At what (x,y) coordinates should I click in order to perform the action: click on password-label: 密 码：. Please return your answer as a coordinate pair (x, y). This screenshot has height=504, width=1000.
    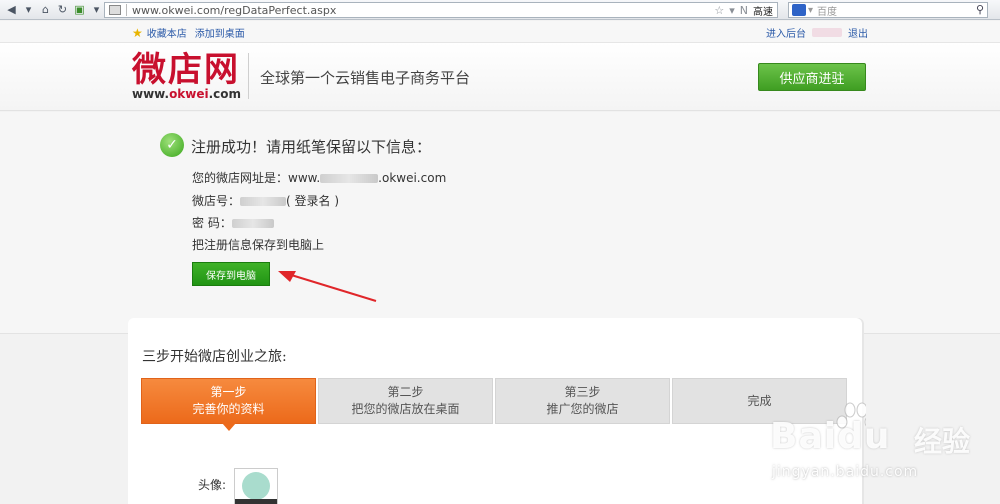
    Looking at the image, I should click on (212, 223).